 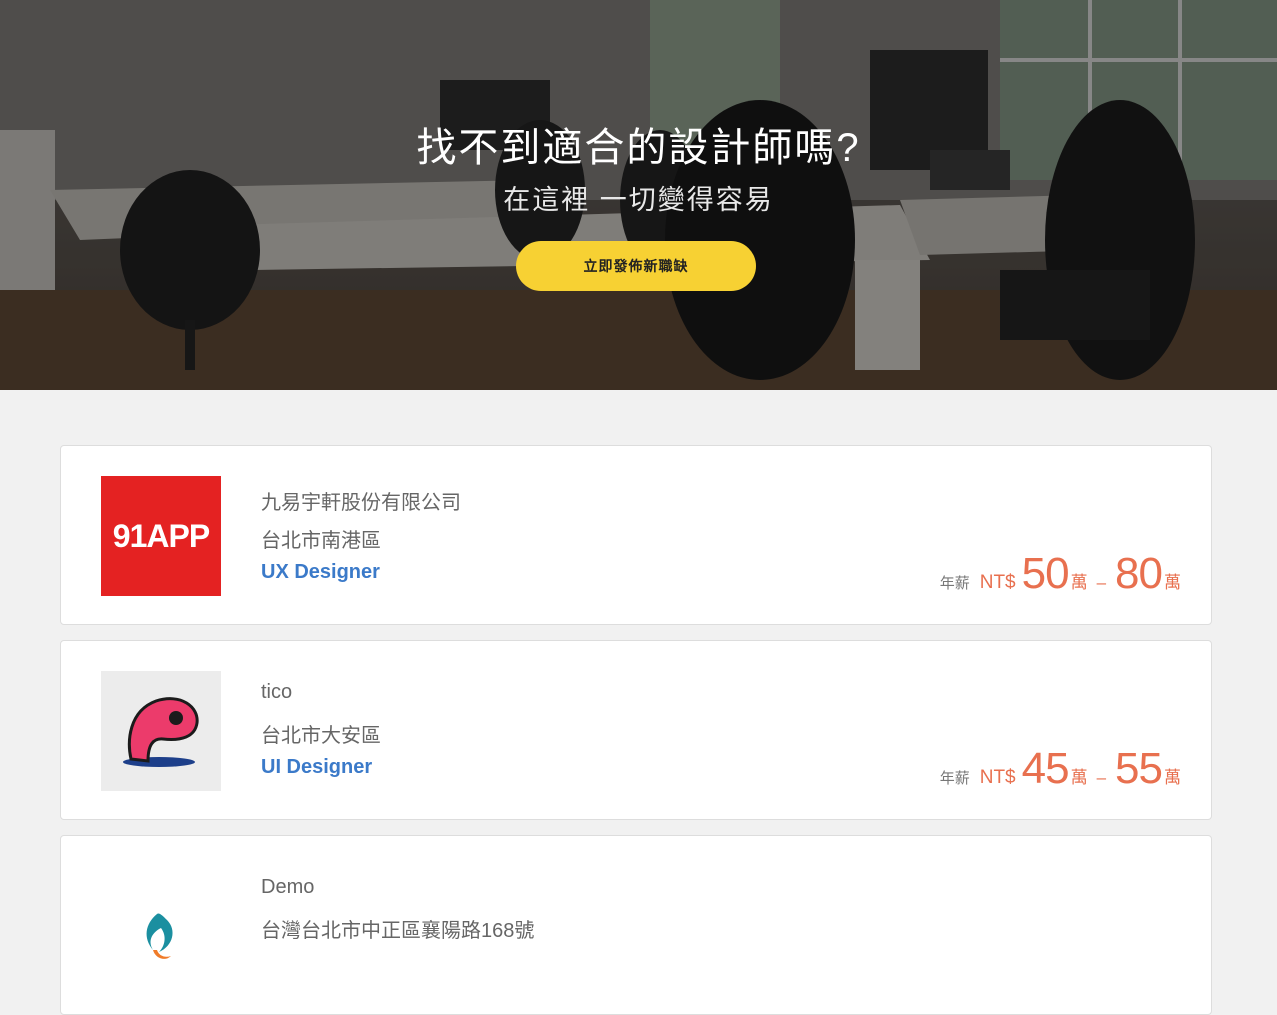 I want to click on job-title-link: UX Designer, so click(x=320, y=572).